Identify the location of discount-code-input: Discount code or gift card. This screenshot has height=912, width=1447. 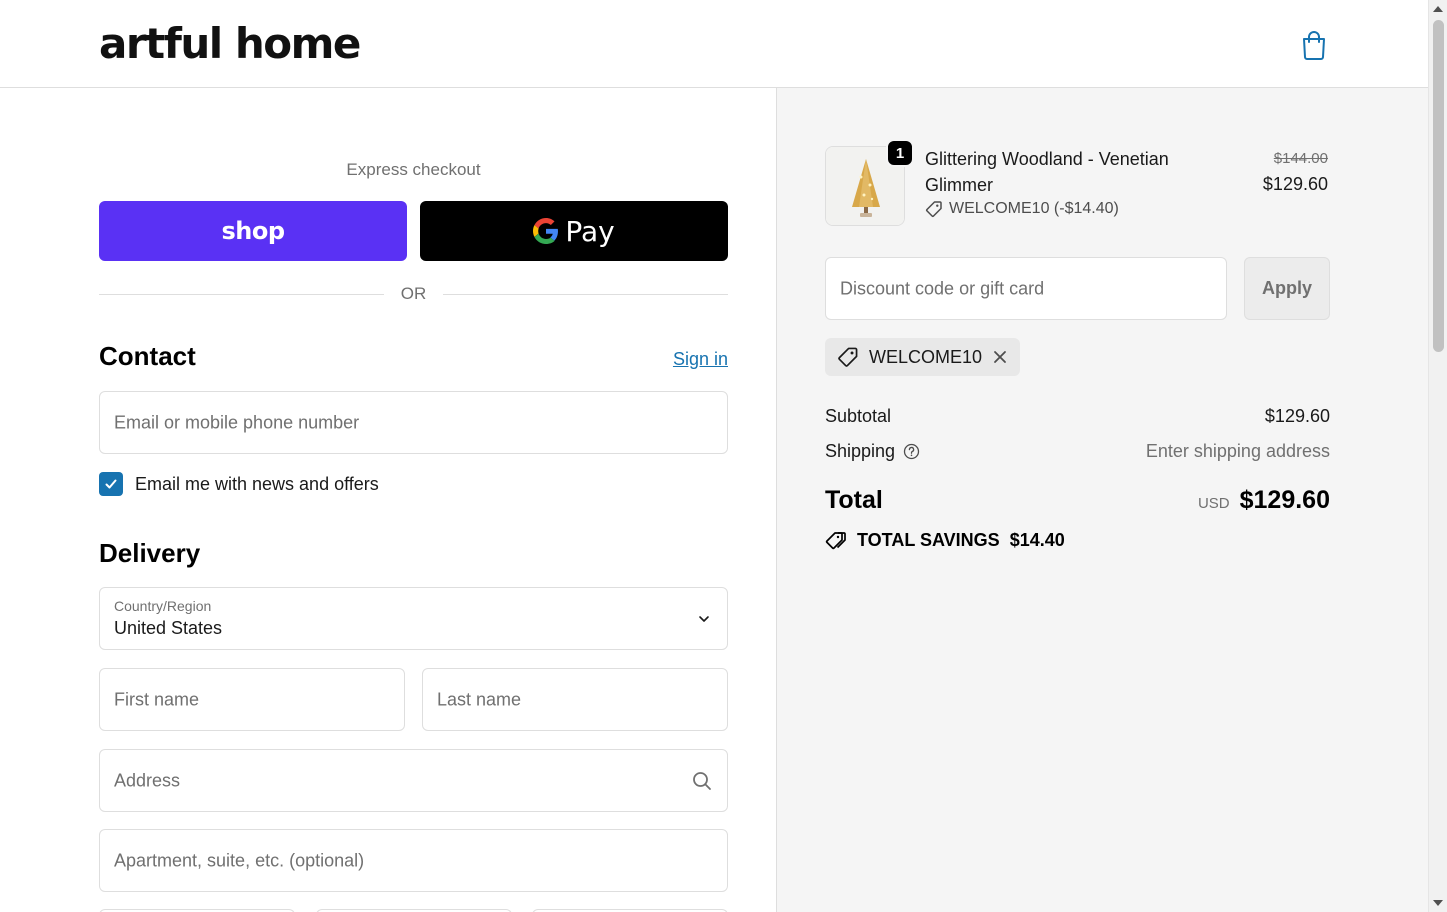
(1026, 288).